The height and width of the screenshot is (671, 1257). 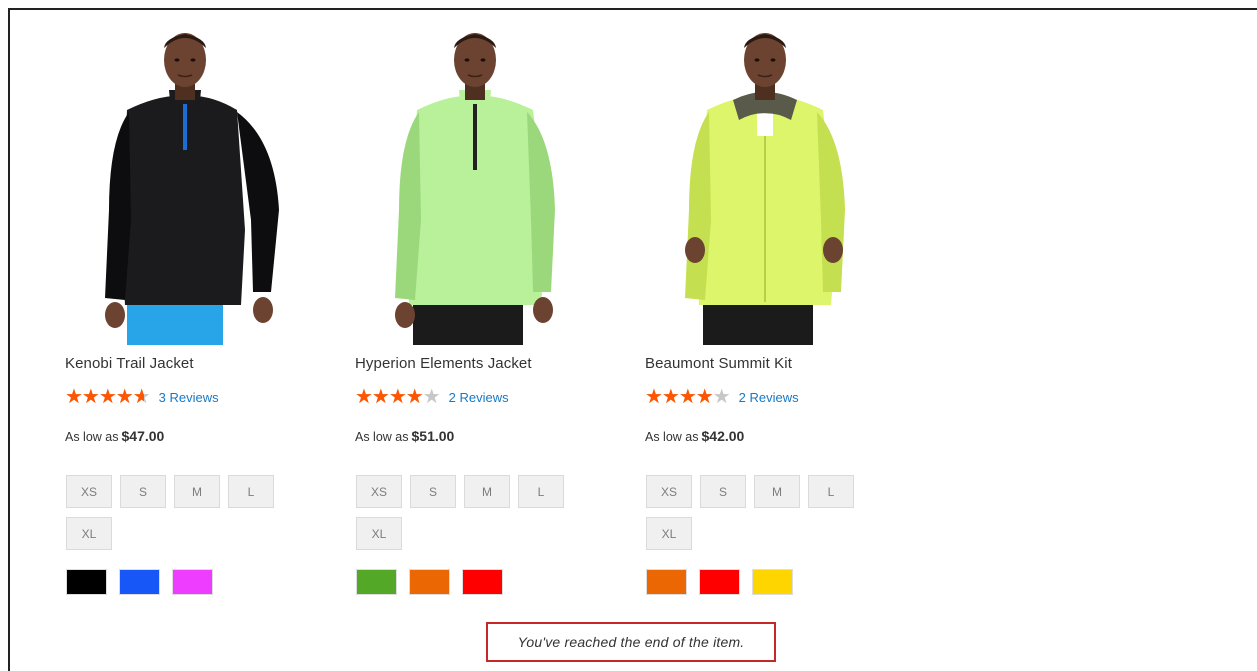 I want to click on product-rating: ★★★★★ ★★★★★ 3 Reviews, so click(x=142, y=397).